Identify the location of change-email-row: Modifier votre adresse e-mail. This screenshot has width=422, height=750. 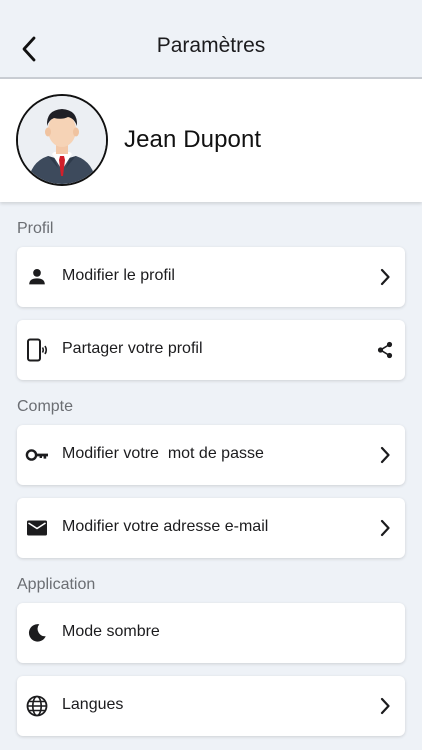
(211, 528).